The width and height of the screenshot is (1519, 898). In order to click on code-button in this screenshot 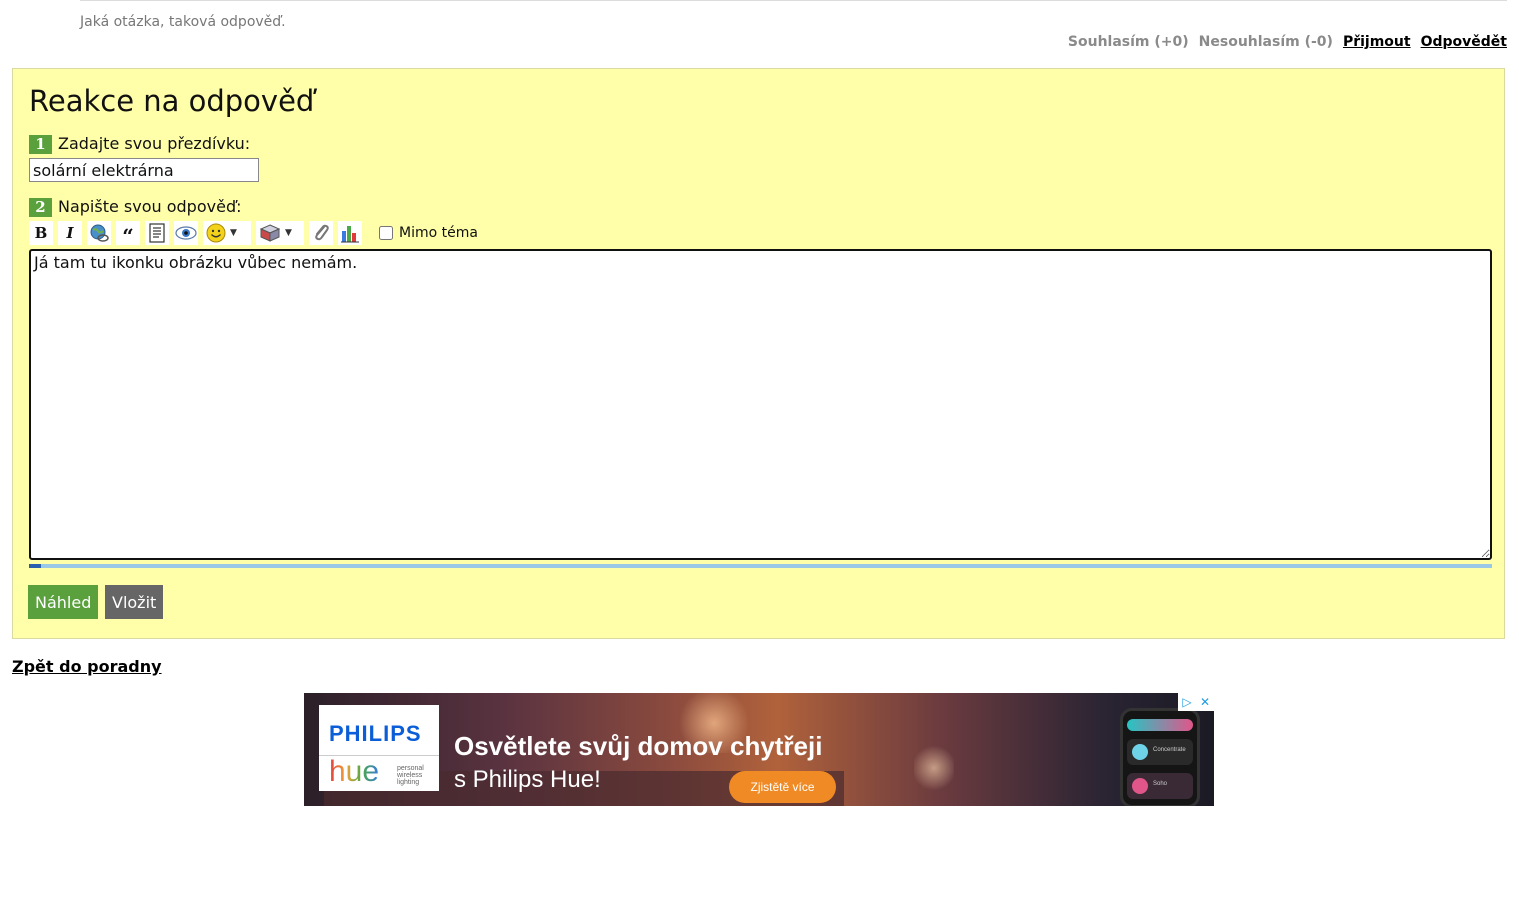, I will do `click(157, 233)`.